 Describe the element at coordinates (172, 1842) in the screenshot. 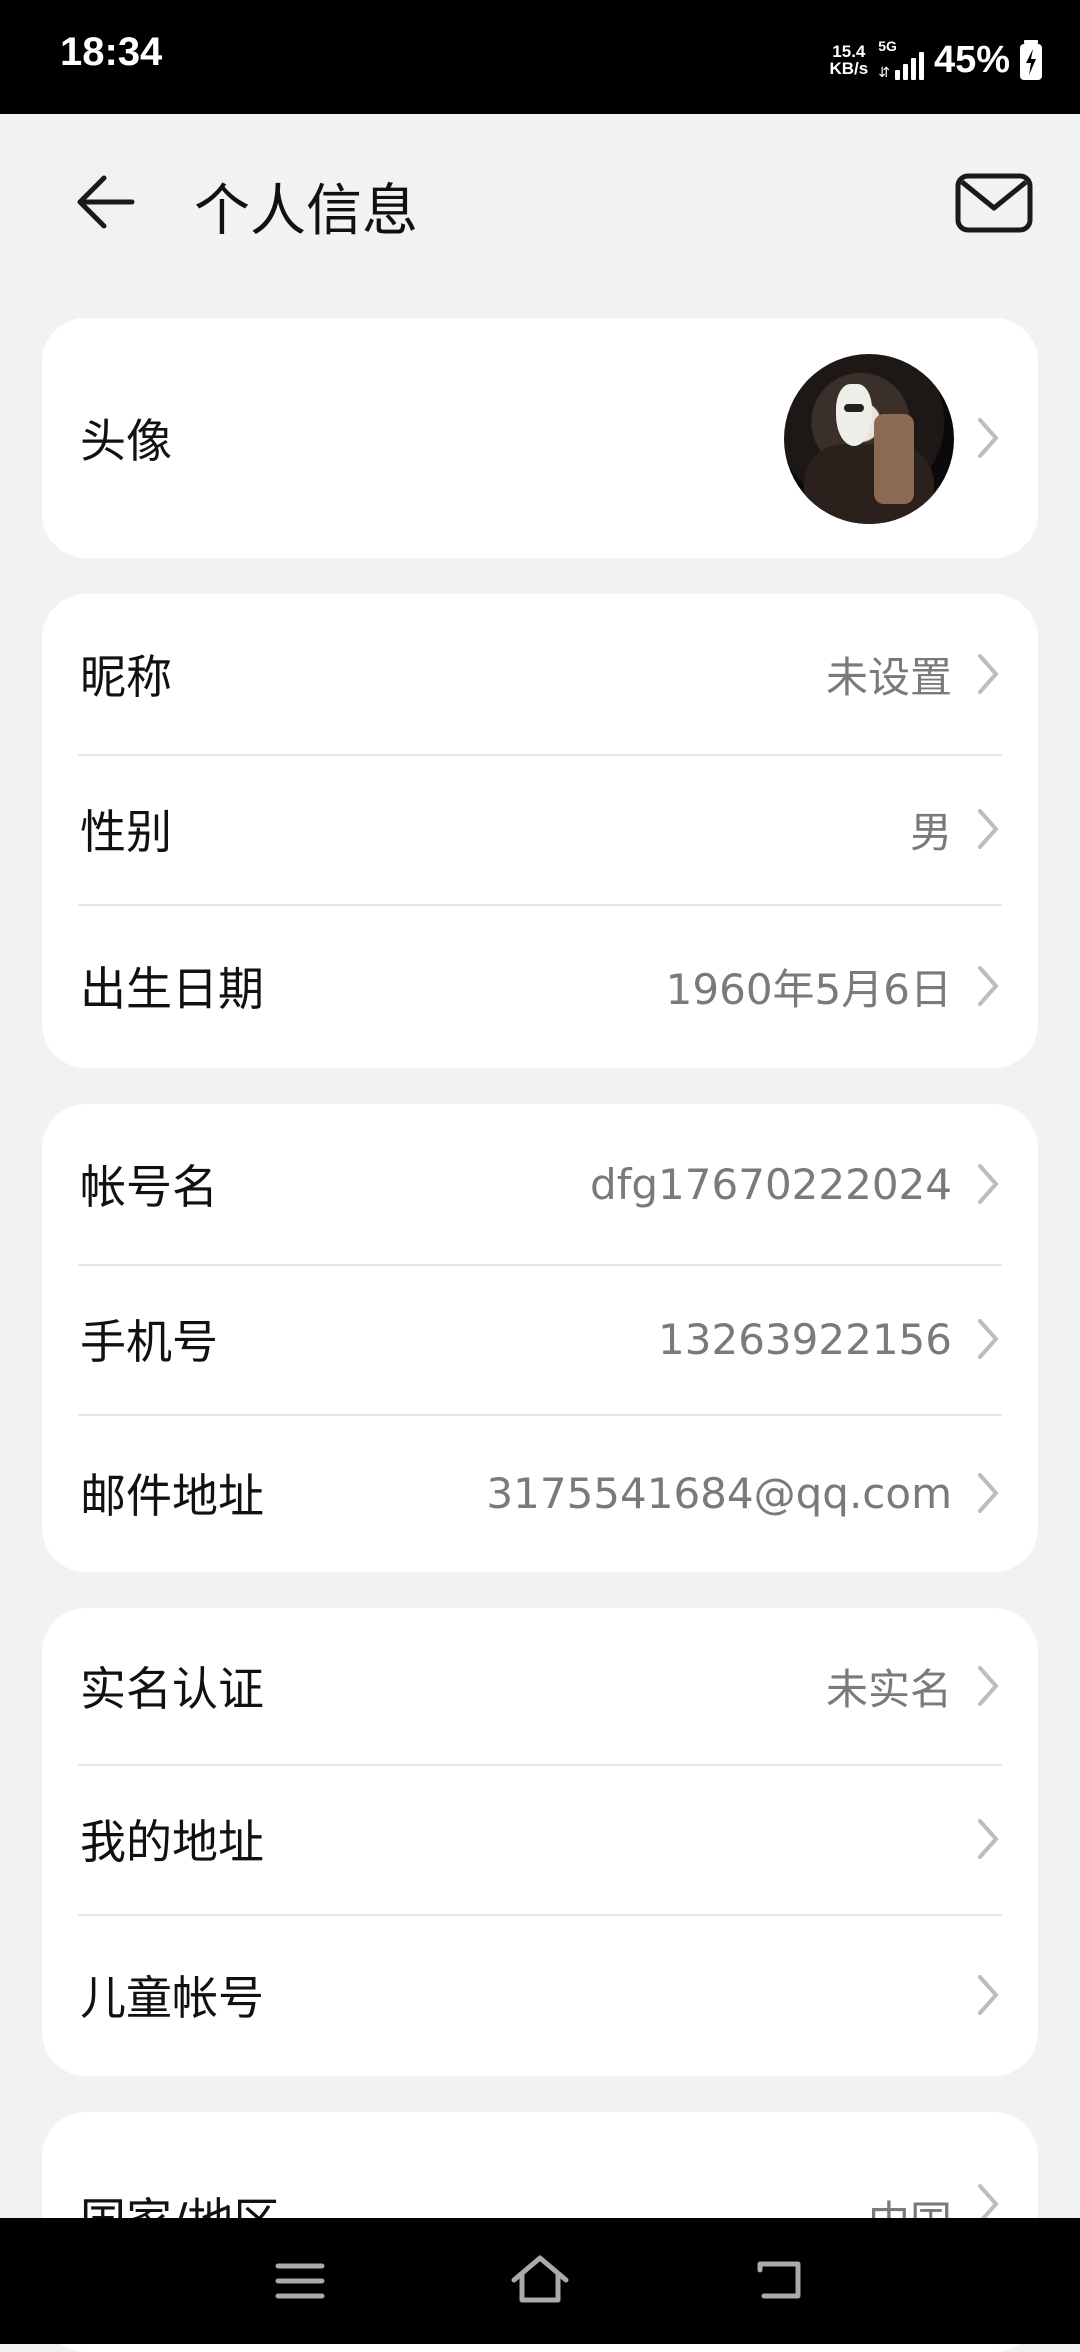

I see `row-label: 我的地址` at that location.